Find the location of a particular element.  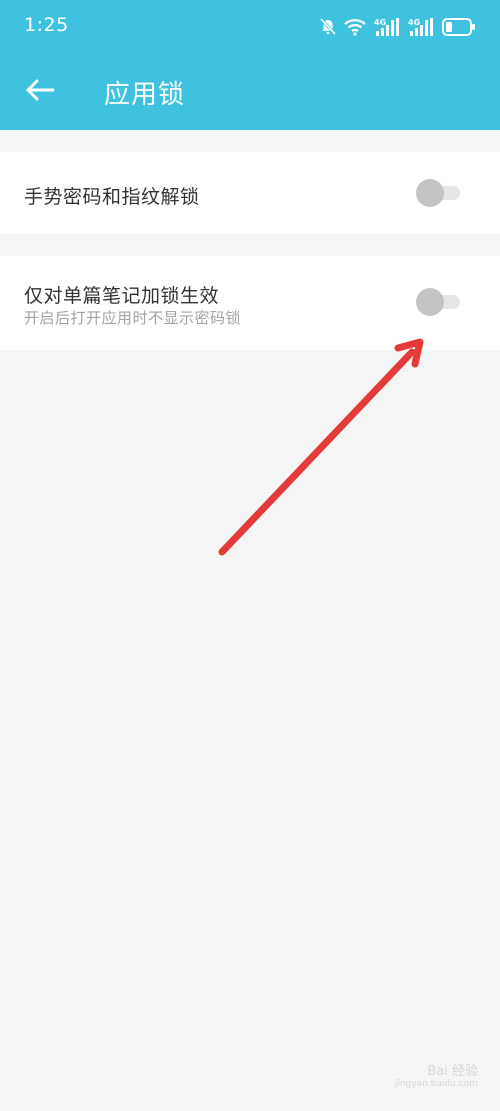

single-note-lock-toggle is located at coordinates (439, 302).